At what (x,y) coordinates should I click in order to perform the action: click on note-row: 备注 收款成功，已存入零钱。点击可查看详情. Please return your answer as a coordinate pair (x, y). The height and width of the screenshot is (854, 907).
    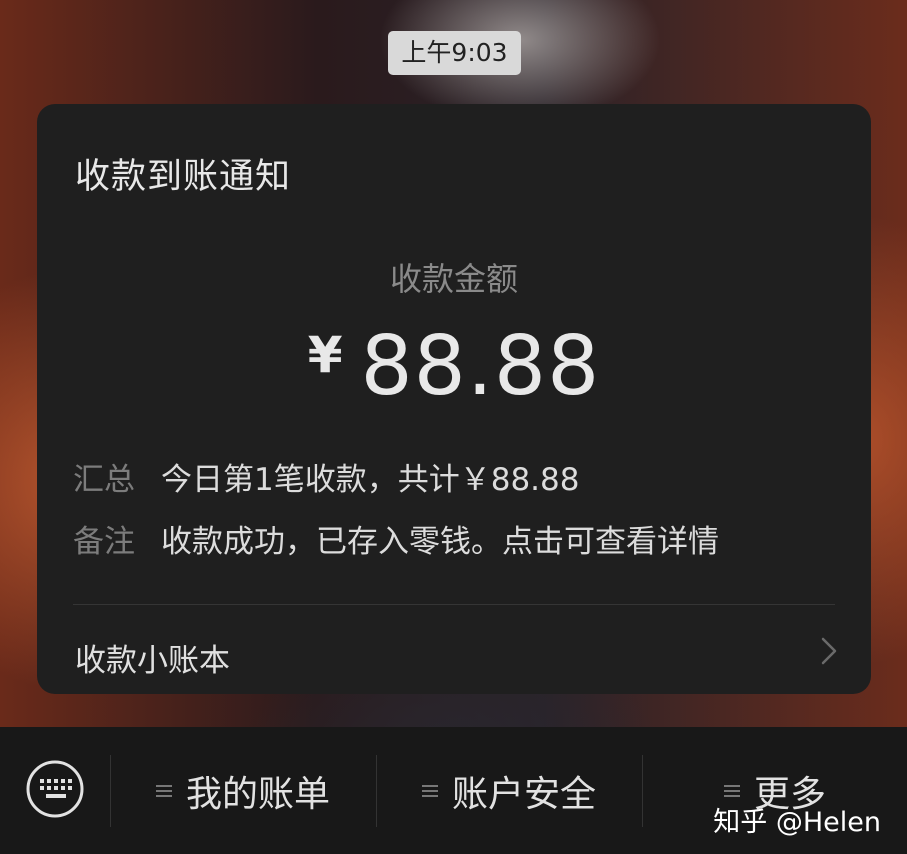
    Looking at the image, I should click on (396, 538).